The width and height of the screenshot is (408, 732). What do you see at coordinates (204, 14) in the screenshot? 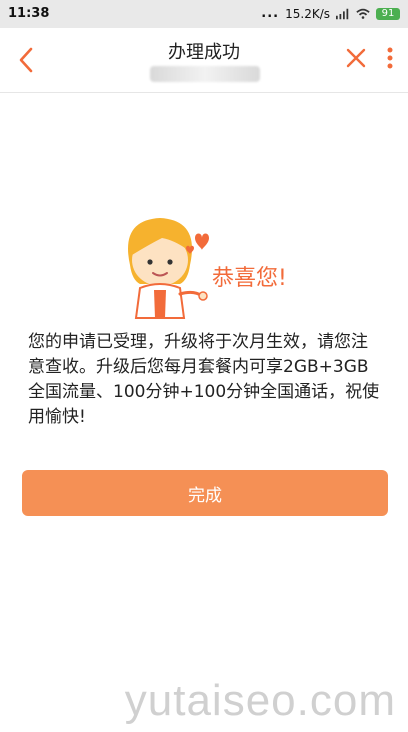
I see `status-bar: 11:38 ... 15.2K/s 91` at bounding box center [204, 14].